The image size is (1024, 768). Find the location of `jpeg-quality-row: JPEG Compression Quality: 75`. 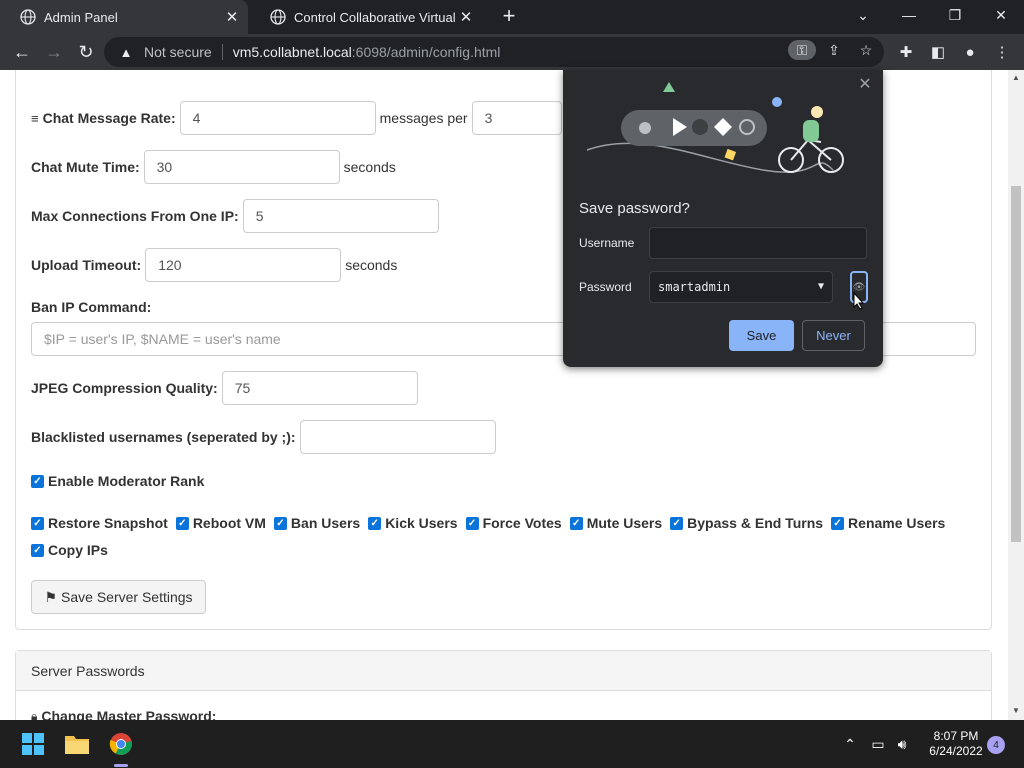

jpeg-quality-row: JPEG Compression Quality: 75 is located at coordinates (224, 388).